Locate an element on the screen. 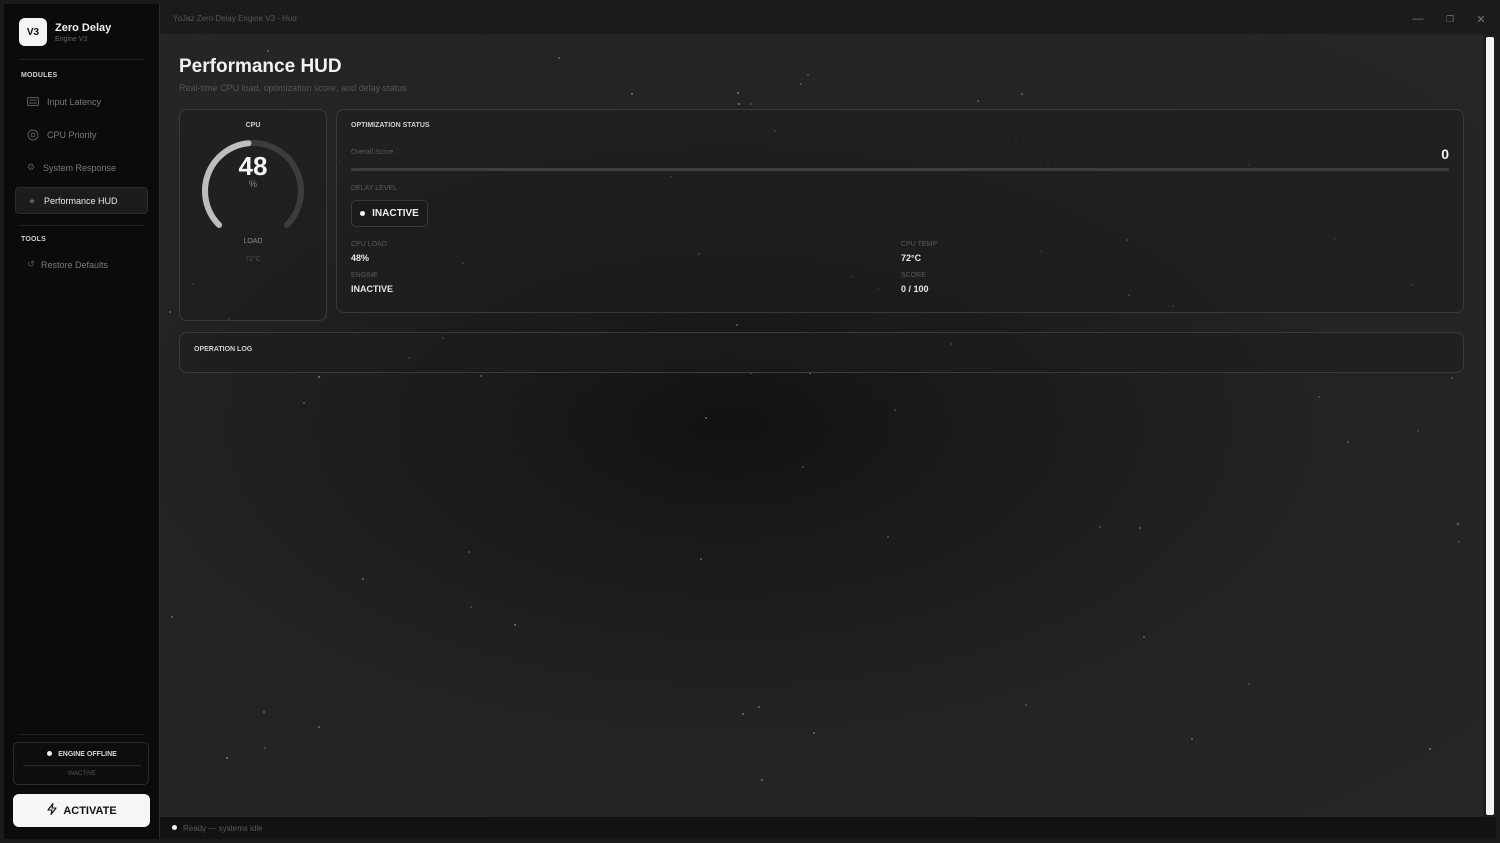  sidebar-item-restore-defaults: ↺ Restore Defaults is located at coordinates (81, 264).